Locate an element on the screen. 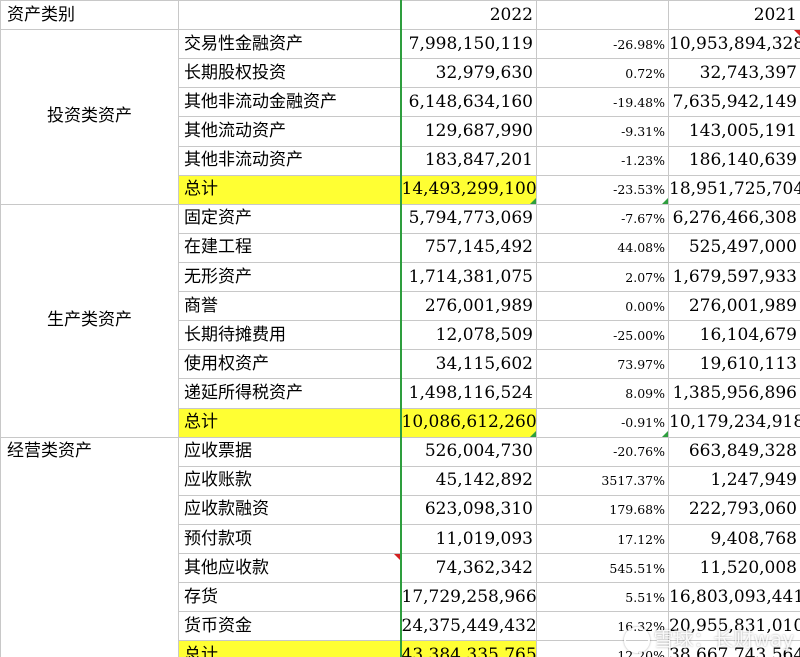 The width and height of the screenshot is (800, 657). total-2021: 18,951,725,704 is located at coordinates (734, 189).